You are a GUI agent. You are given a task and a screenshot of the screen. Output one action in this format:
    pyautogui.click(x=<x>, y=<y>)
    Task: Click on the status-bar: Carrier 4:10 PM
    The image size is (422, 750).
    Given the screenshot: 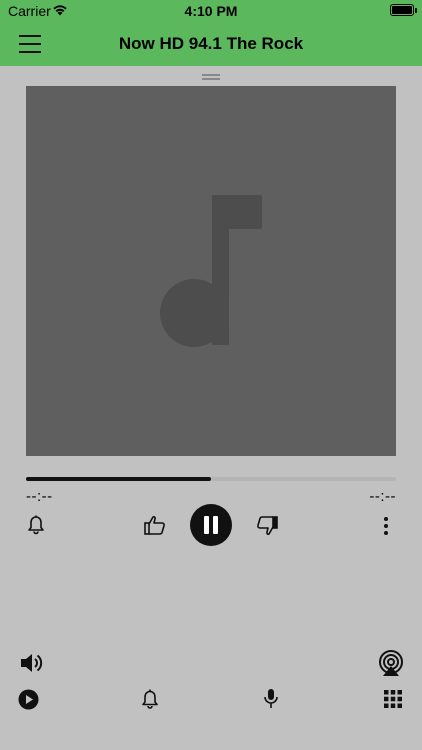 What is the action you would take?
    pyautogui.click(x=211, y=11)
    